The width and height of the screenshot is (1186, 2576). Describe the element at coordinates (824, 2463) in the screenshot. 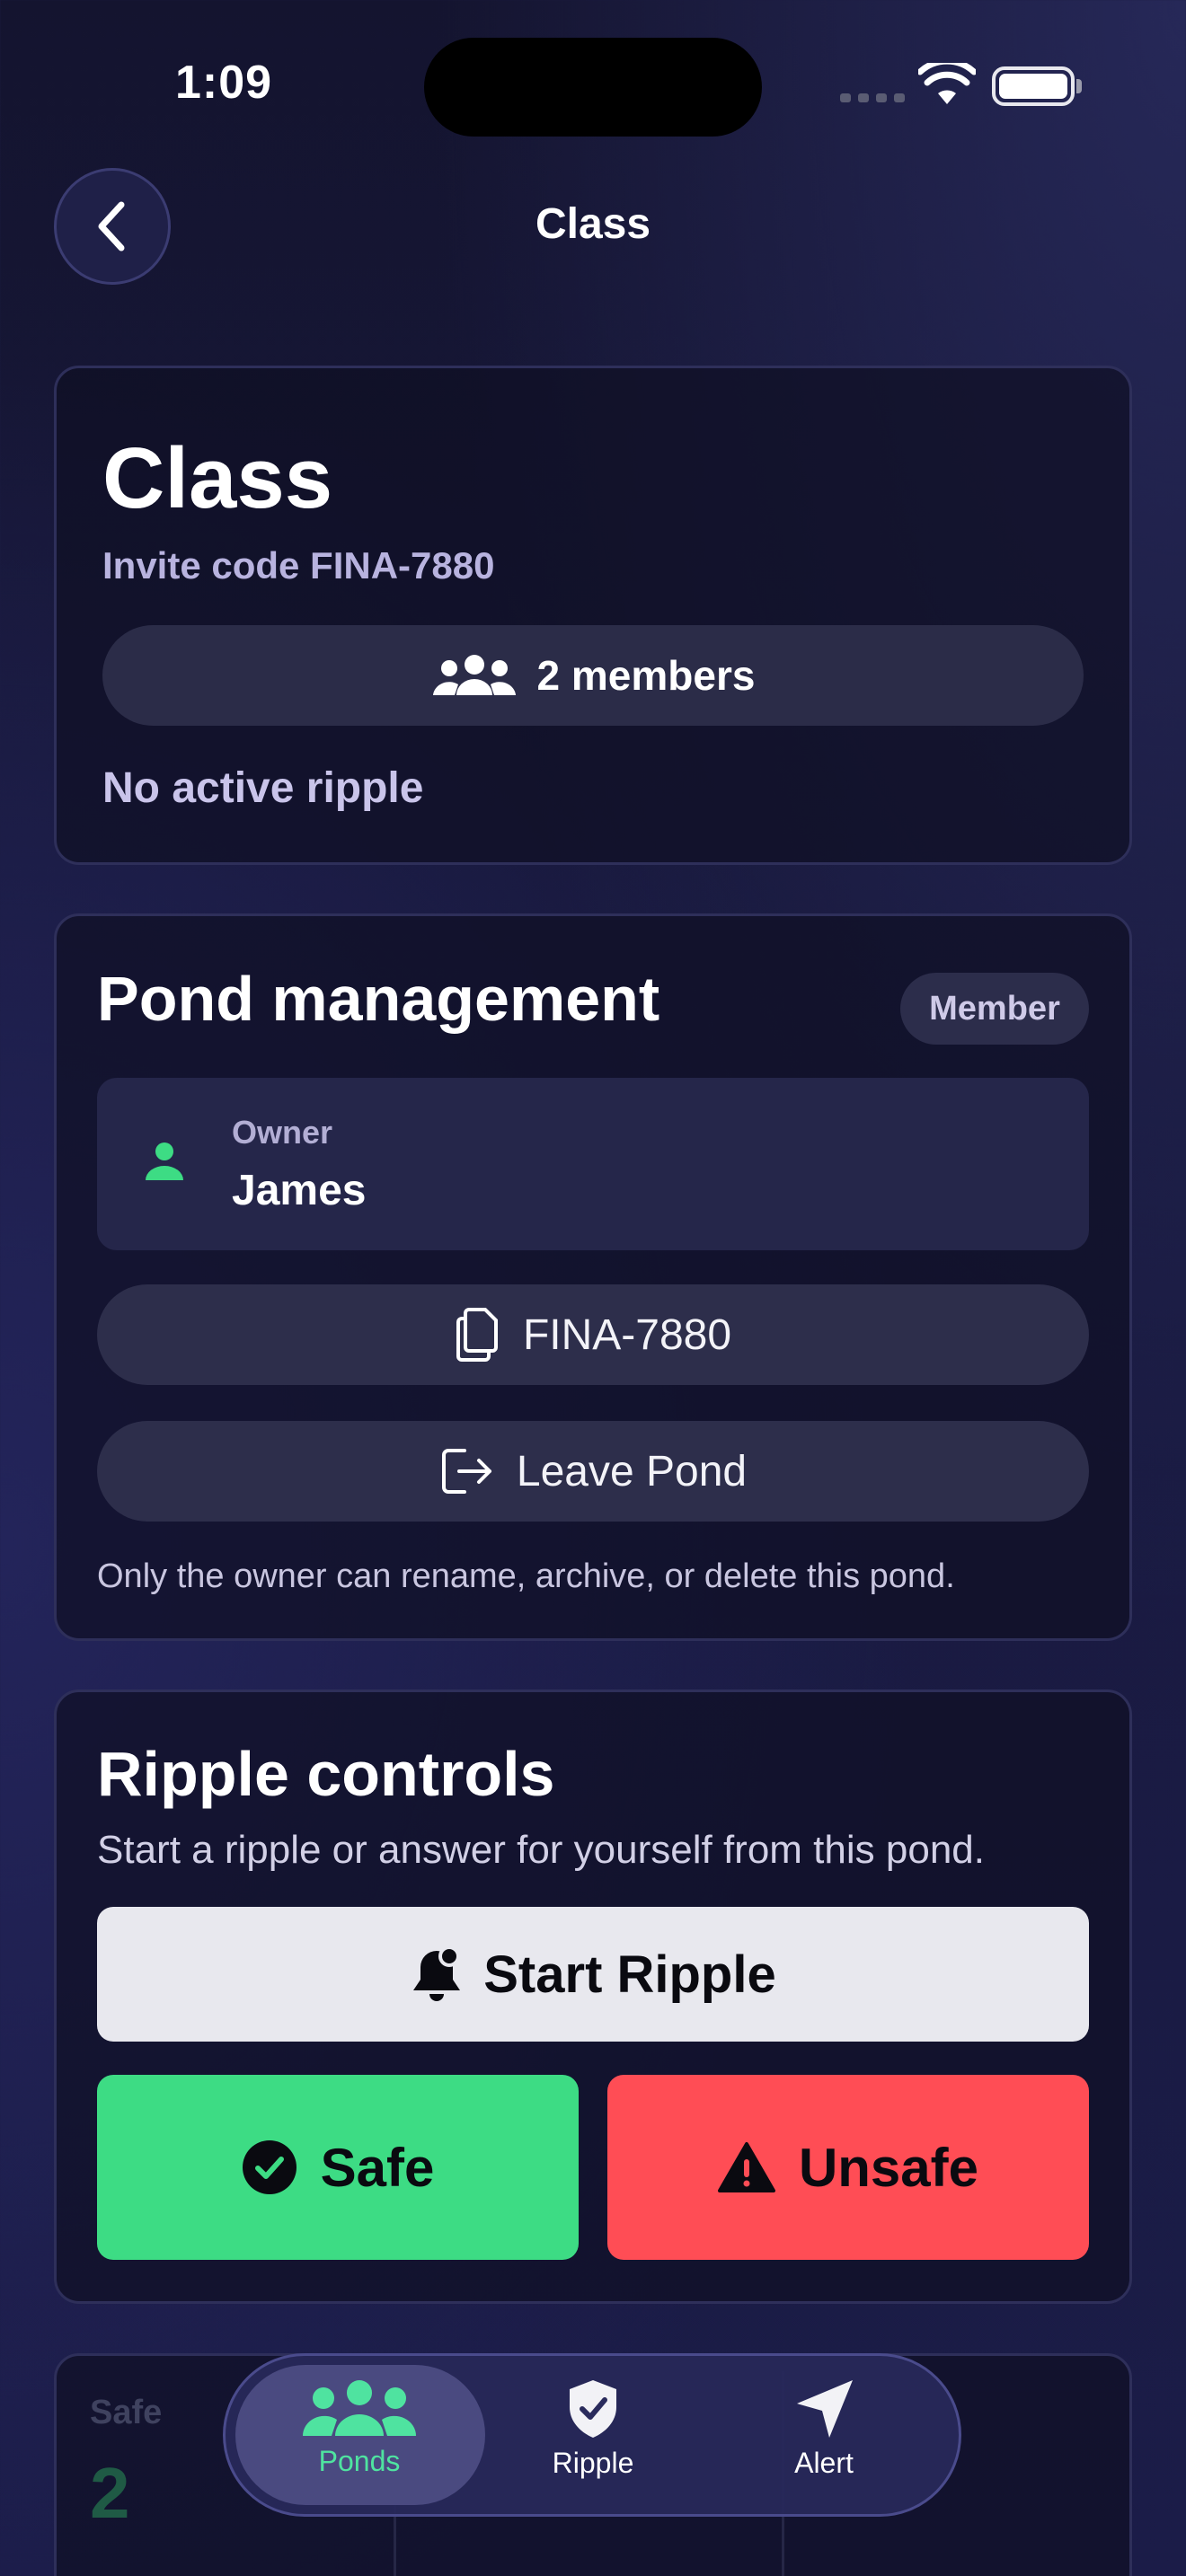

I see `tab-alert-label: Alert` at that location.